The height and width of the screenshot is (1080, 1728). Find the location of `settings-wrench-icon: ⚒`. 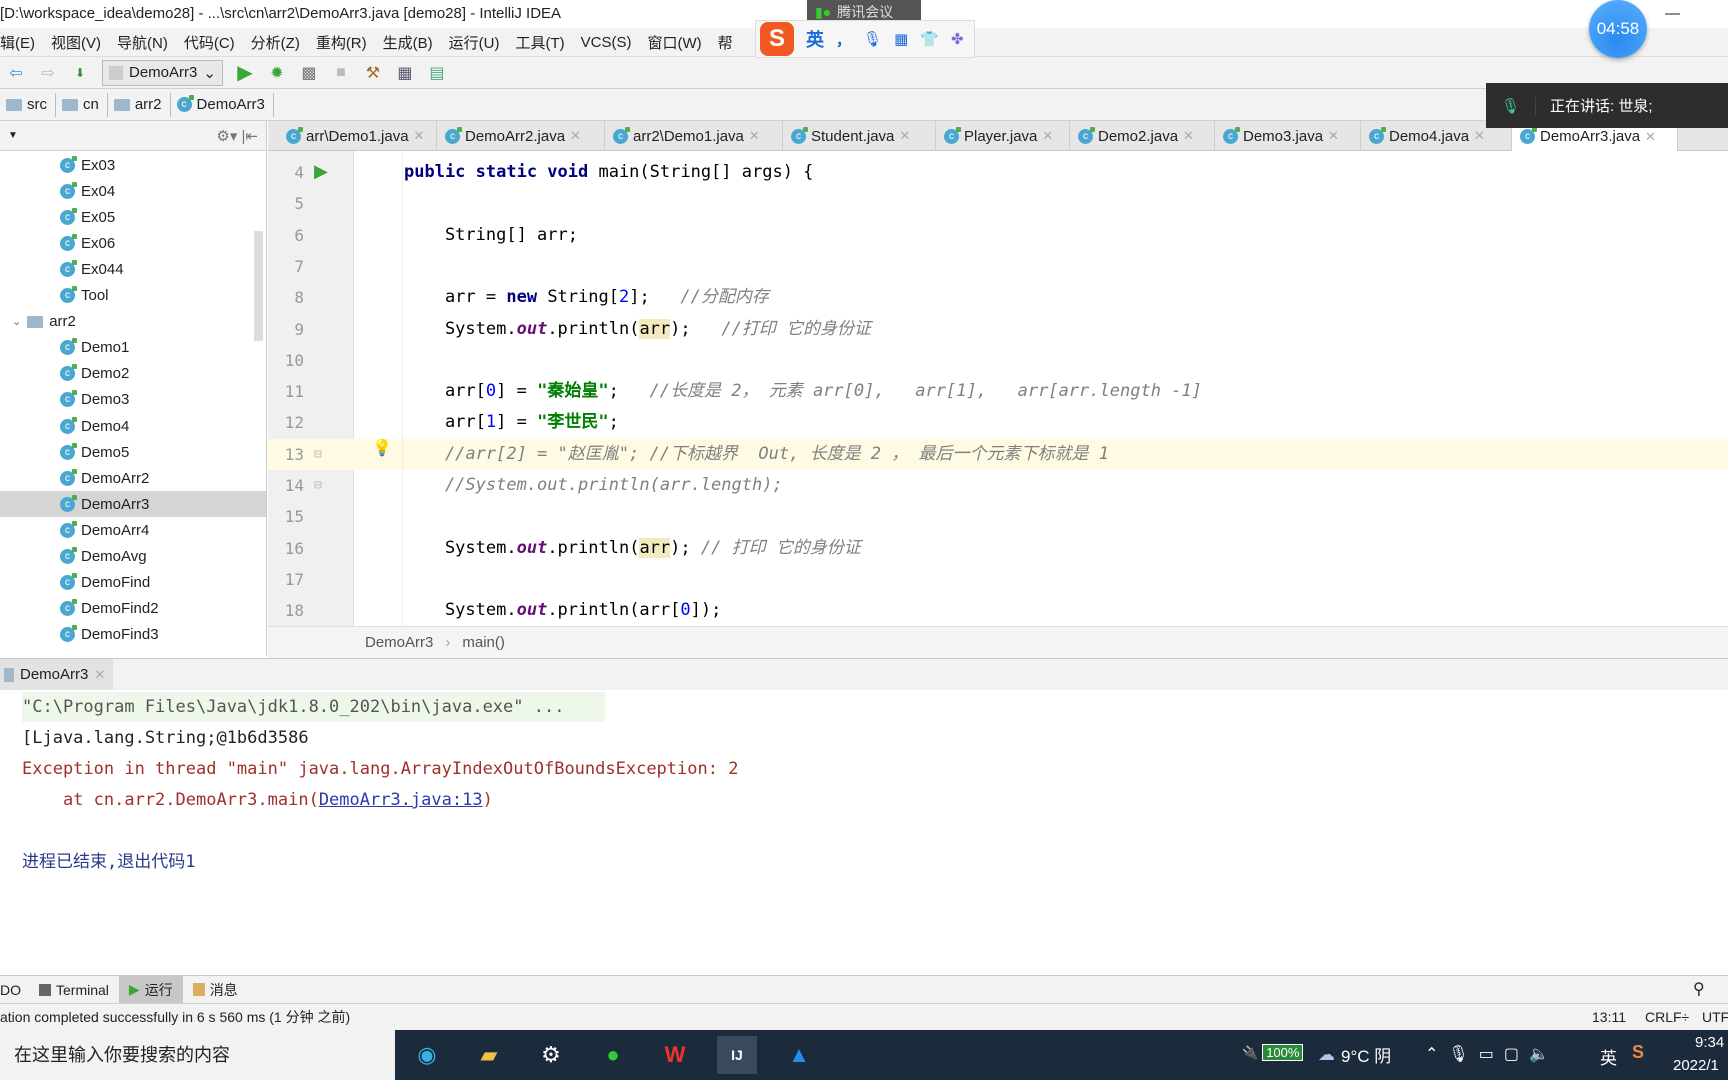

settings-wrench-icon: ⚒ is located at coordinates (373, 73).